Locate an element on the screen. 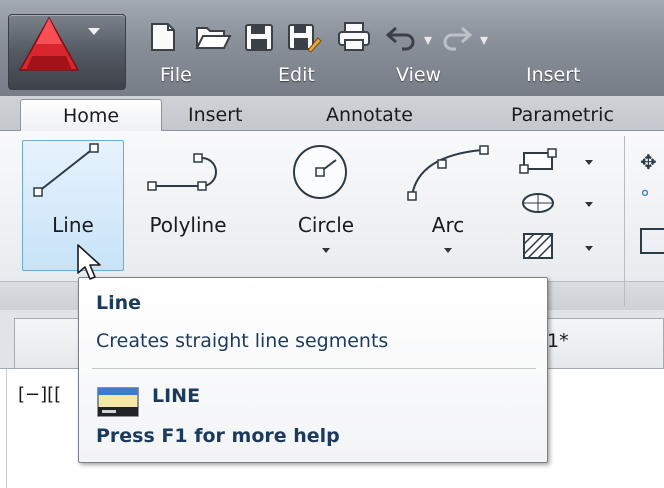 The height and width of the screenshot is (488, 664). mouse-cursor-icon is located at coordinates (89, 262).